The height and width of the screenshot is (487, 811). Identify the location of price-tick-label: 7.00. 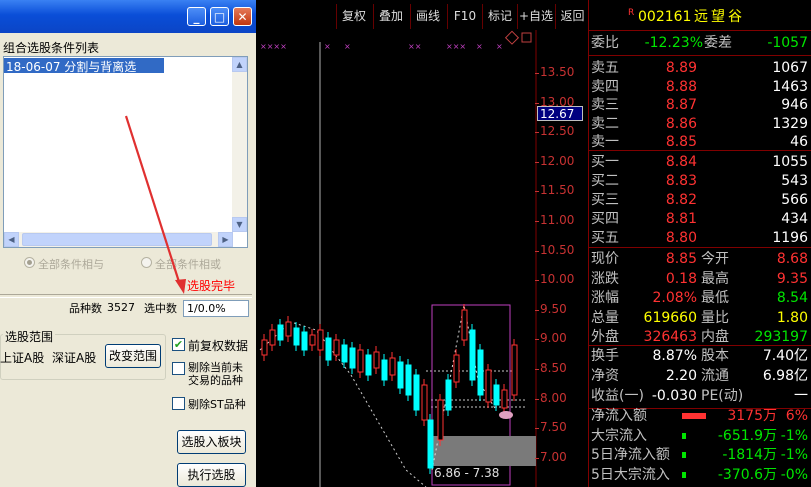
(553, 456).